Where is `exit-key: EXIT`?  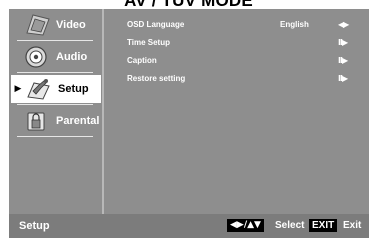
exit-key: EXIT is located at coordinates (323, 225).